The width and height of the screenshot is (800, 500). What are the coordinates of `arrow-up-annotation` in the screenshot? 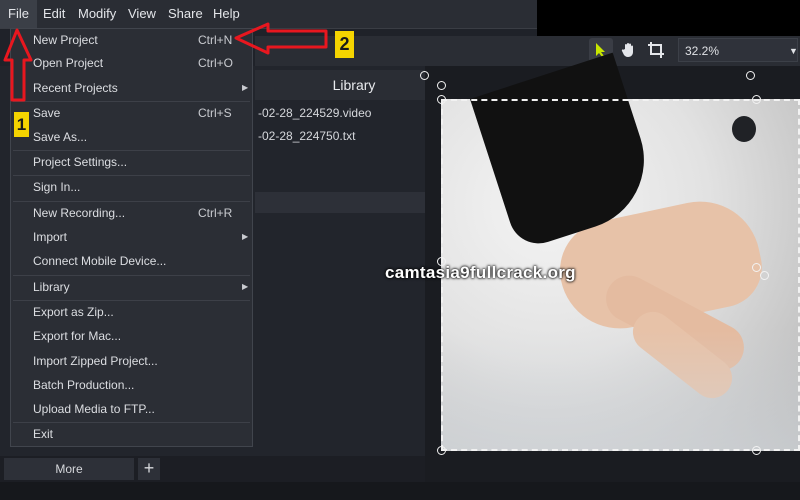 It's located at (18, 65).